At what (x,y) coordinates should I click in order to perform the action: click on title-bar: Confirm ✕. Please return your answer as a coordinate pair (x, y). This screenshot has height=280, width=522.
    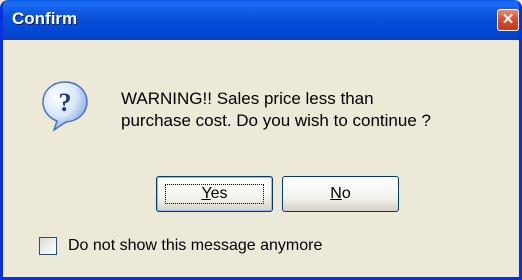
    Looking at the image, I should click on (261, 20).